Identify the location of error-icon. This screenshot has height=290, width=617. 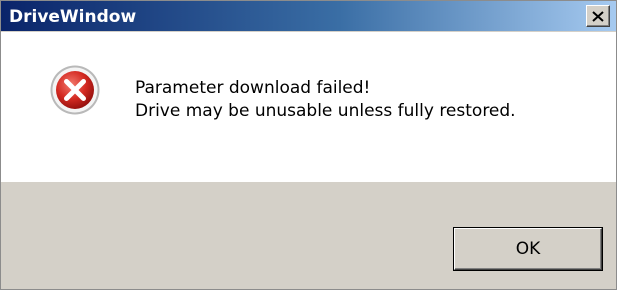
(75, 90).